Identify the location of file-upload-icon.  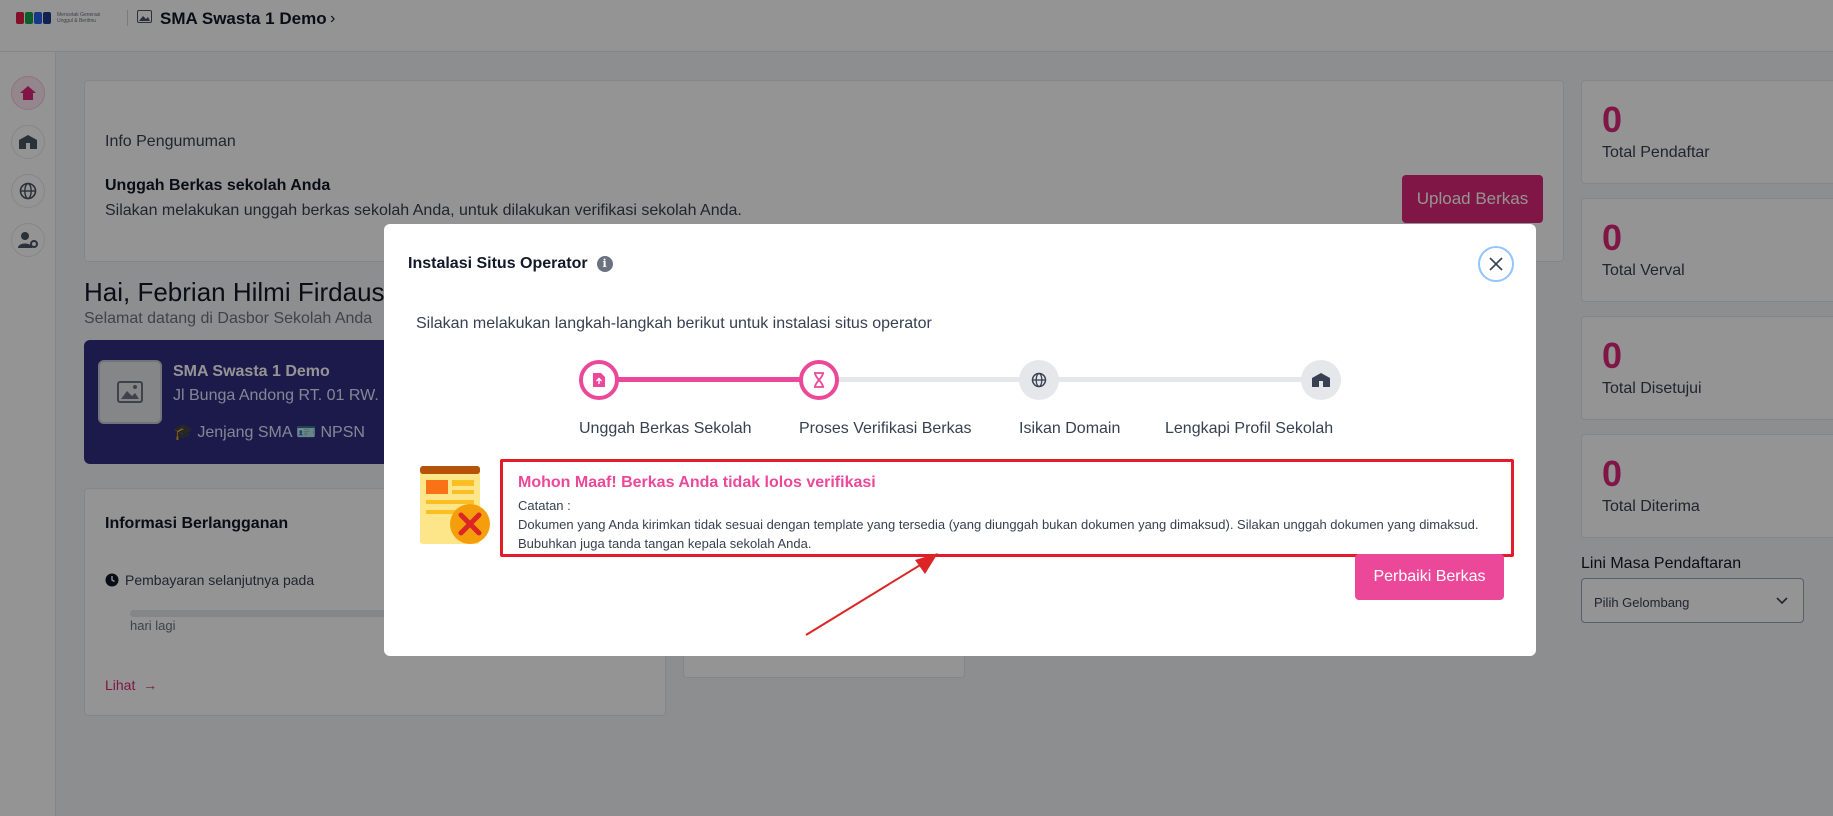
(599, 380).